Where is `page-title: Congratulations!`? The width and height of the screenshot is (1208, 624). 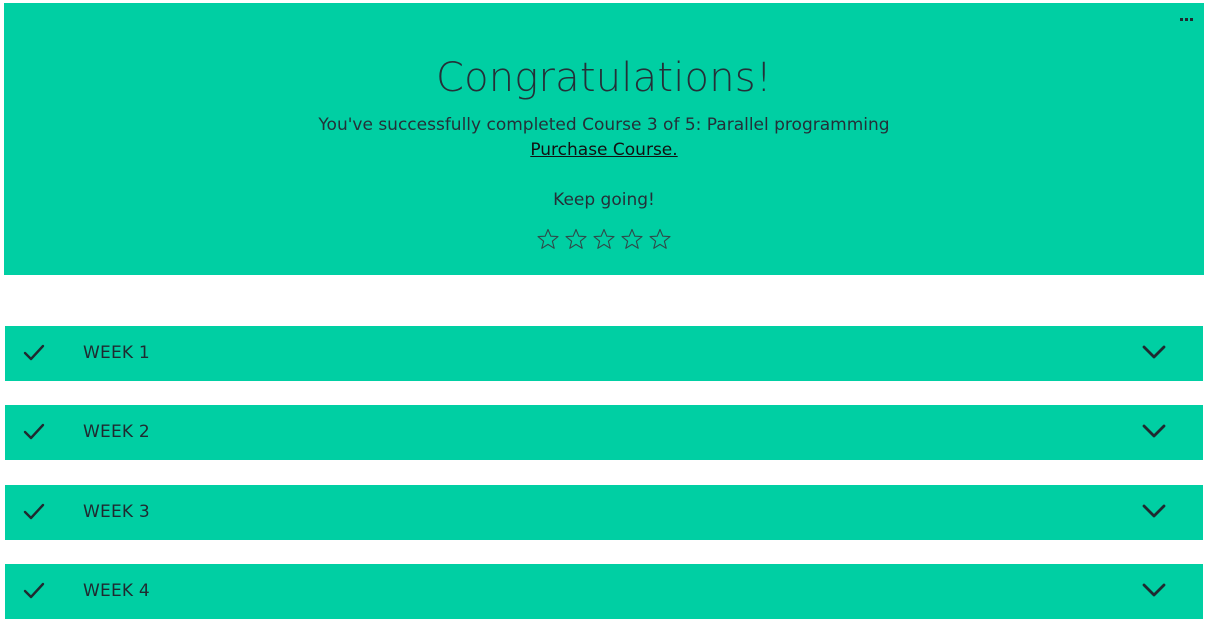 page-title: Congratulations! is located at coordinates (604, 78).